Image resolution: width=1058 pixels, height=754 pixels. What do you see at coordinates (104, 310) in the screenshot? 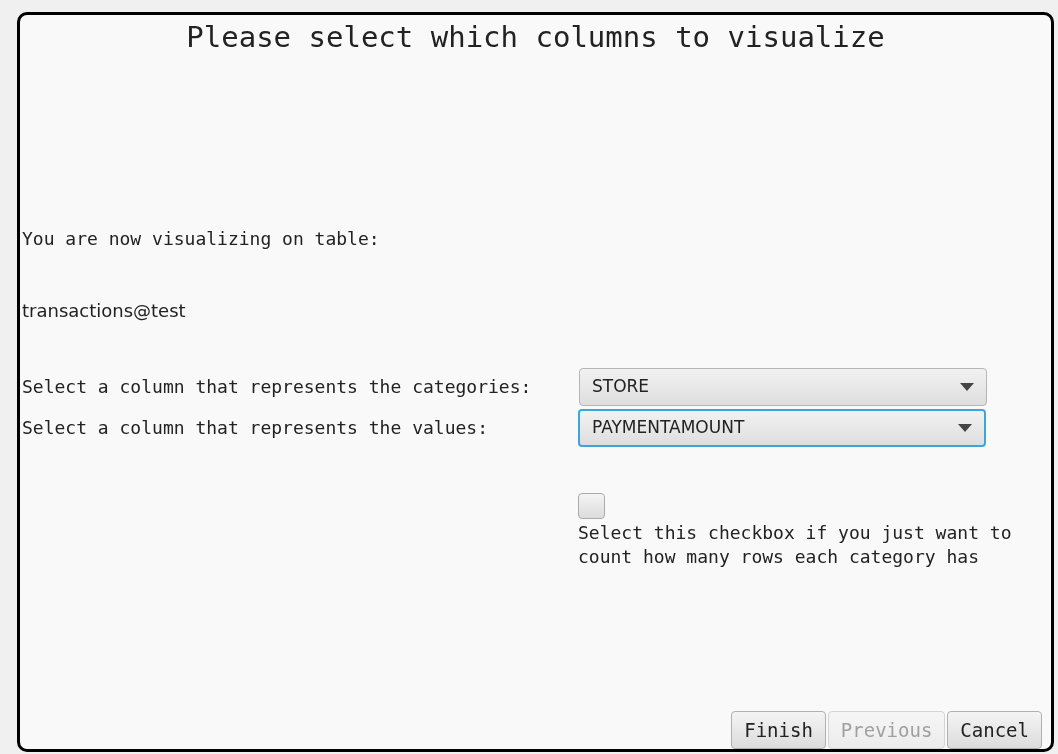
I see `table-name: transactions@test` at bounding box center [104, 310].